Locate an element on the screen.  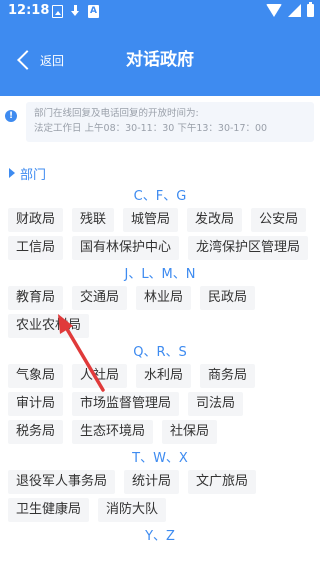
a-icon: A is located at coordinates (93, 11).